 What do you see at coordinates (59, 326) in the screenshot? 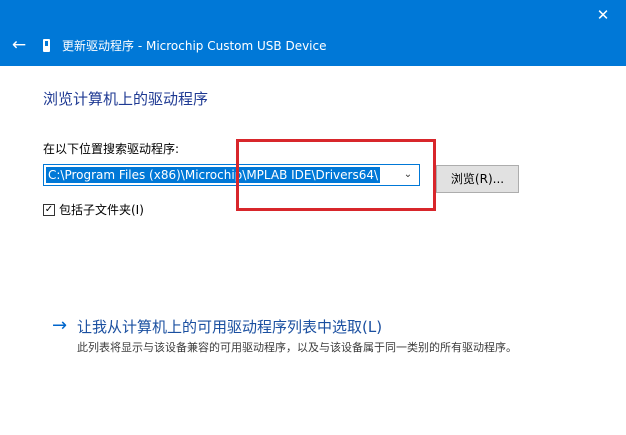
I see `arrow-right-icon: →` at bounding box center [59, 326].